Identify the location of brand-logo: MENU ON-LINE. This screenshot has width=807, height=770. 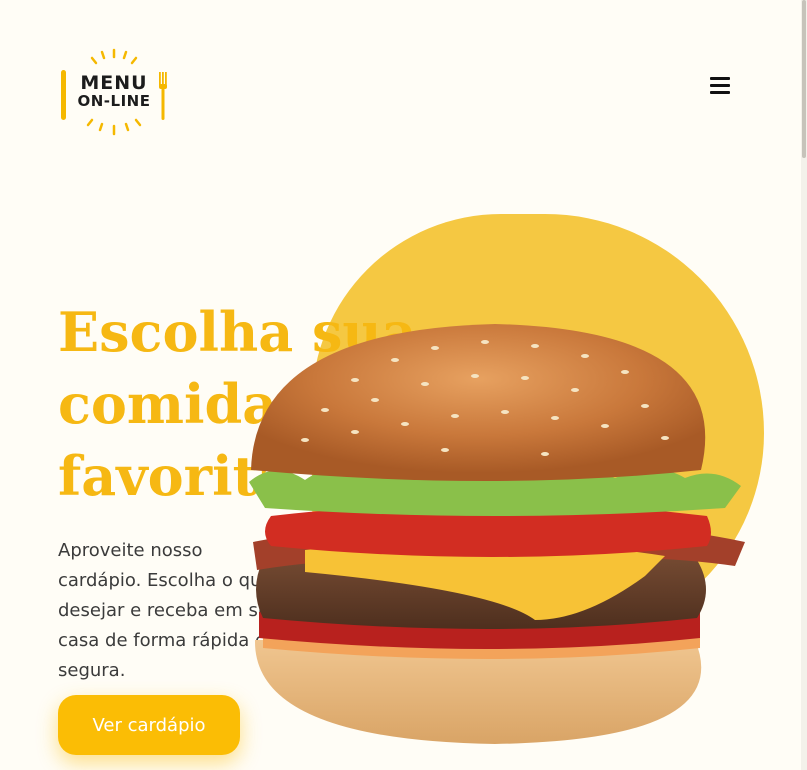
(114, 92).